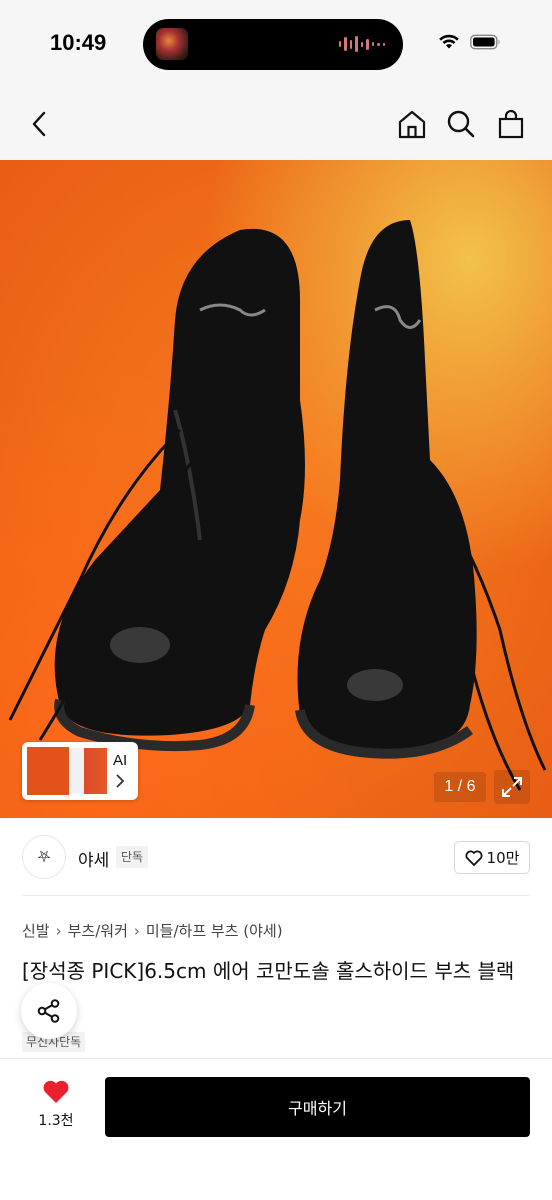 This screenshot has height=1200, width=552. What do you see at coordinates (56, 1104) in the screenshot?
I see `wishlist-button: 1.3천` at bounding box center [56, 1104].